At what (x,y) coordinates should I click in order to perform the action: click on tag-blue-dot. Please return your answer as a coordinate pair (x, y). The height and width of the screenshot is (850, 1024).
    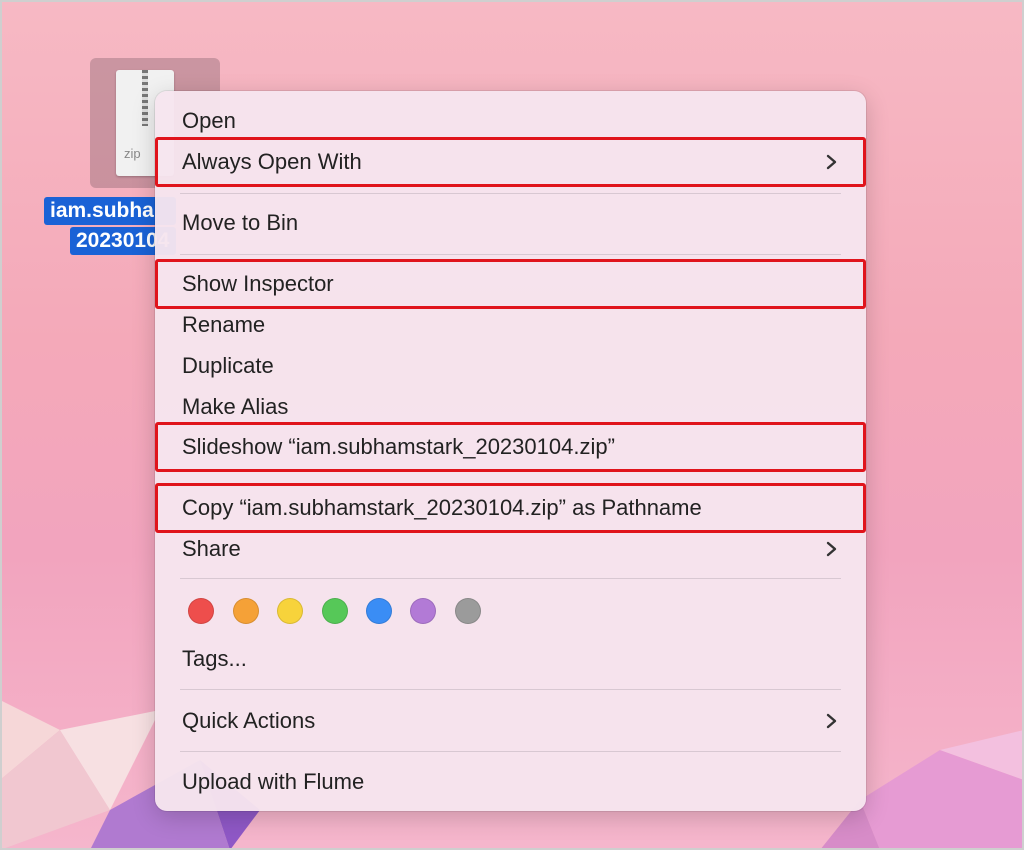
    Looking at the image, I should click on (379, 611).